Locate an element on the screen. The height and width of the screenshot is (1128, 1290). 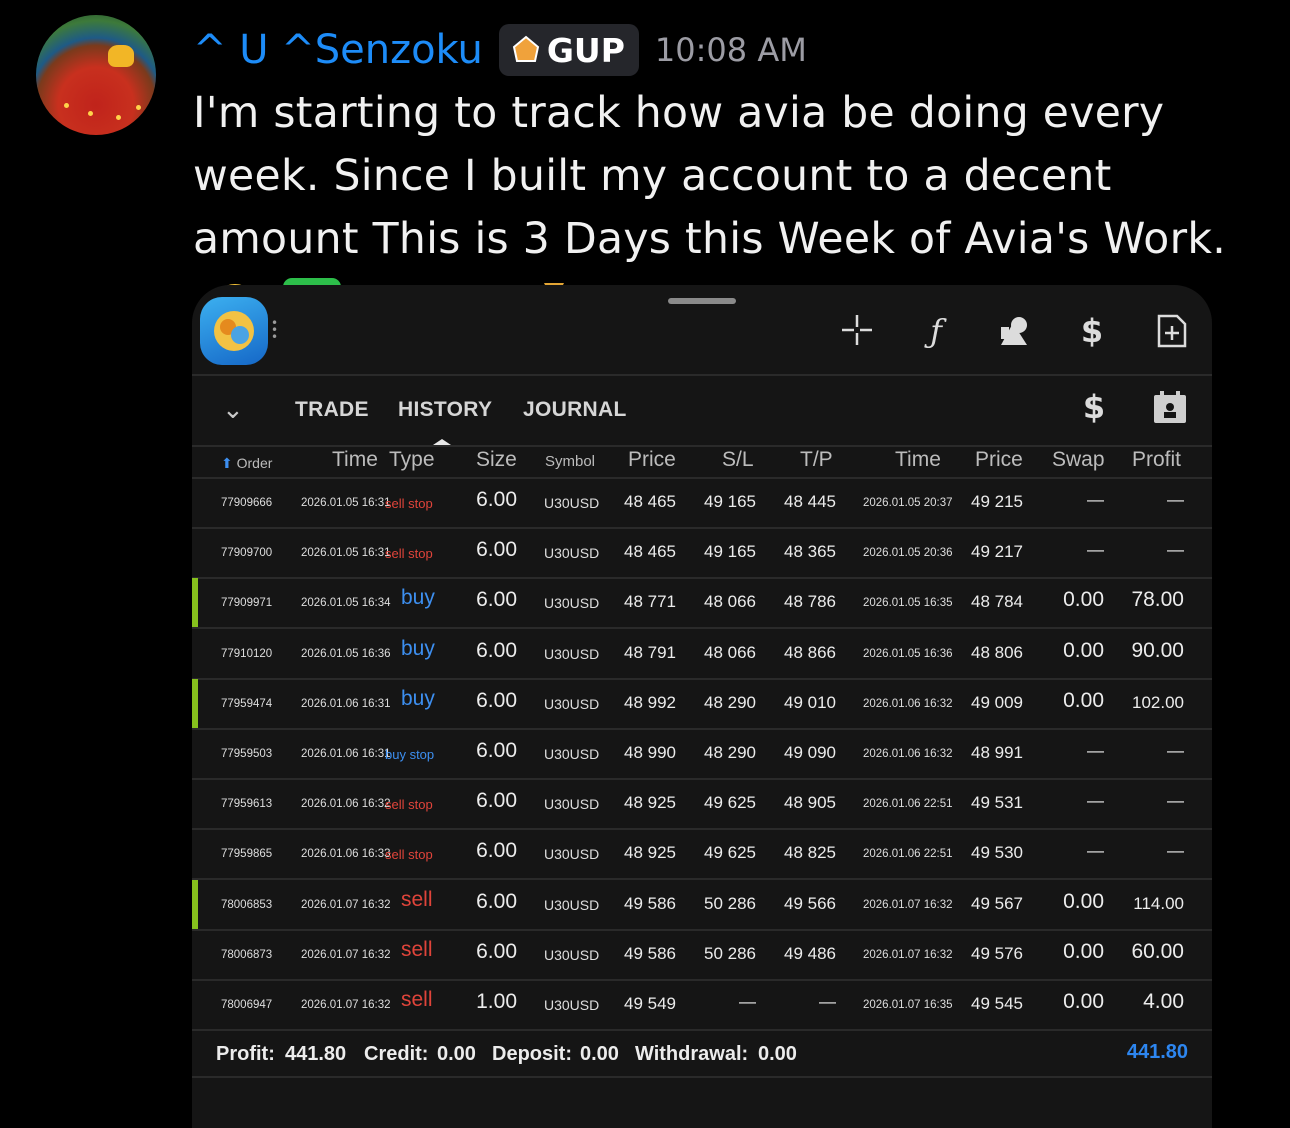
time-cell: 2026.01.05 16:36 is located at coordinates (346, 653).